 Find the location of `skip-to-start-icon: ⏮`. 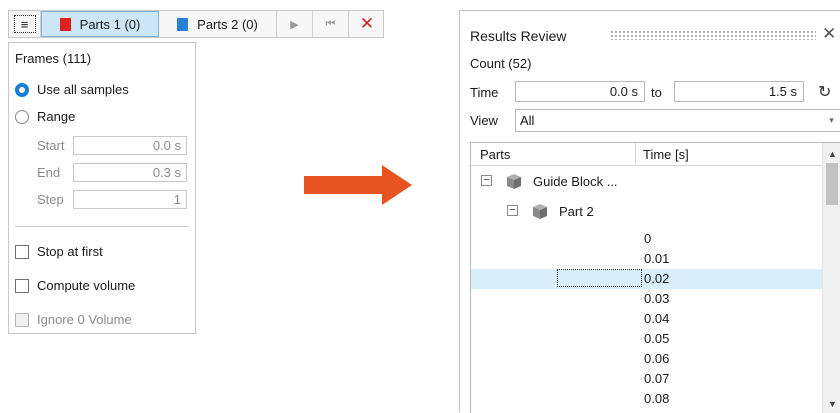

skip-to-start-icon: ⏮ is located at coordinates (330, 23).